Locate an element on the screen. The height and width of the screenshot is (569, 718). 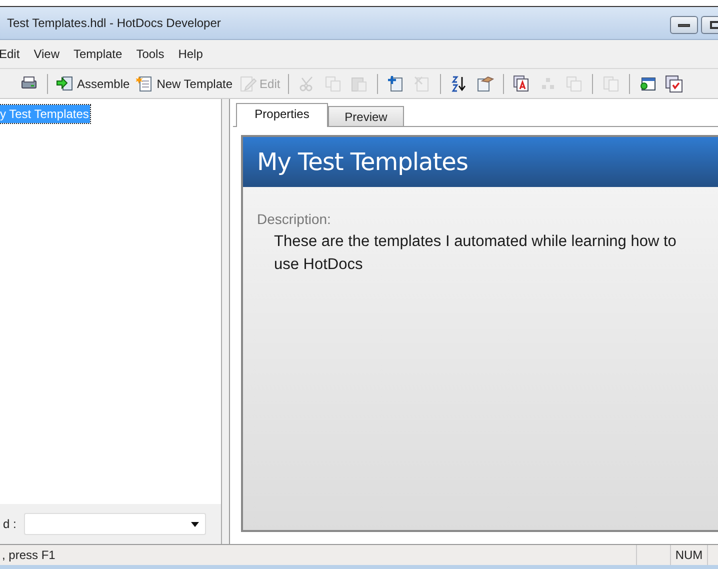
menu-item: Tools is located at coordinates (150, 54).